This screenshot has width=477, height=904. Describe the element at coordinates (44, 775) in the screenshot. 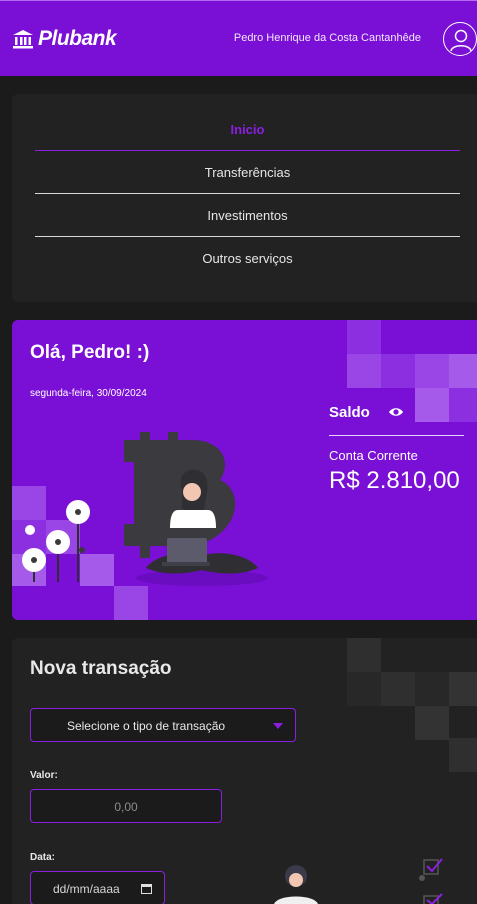

I see `value-label: Valor:` at that location.